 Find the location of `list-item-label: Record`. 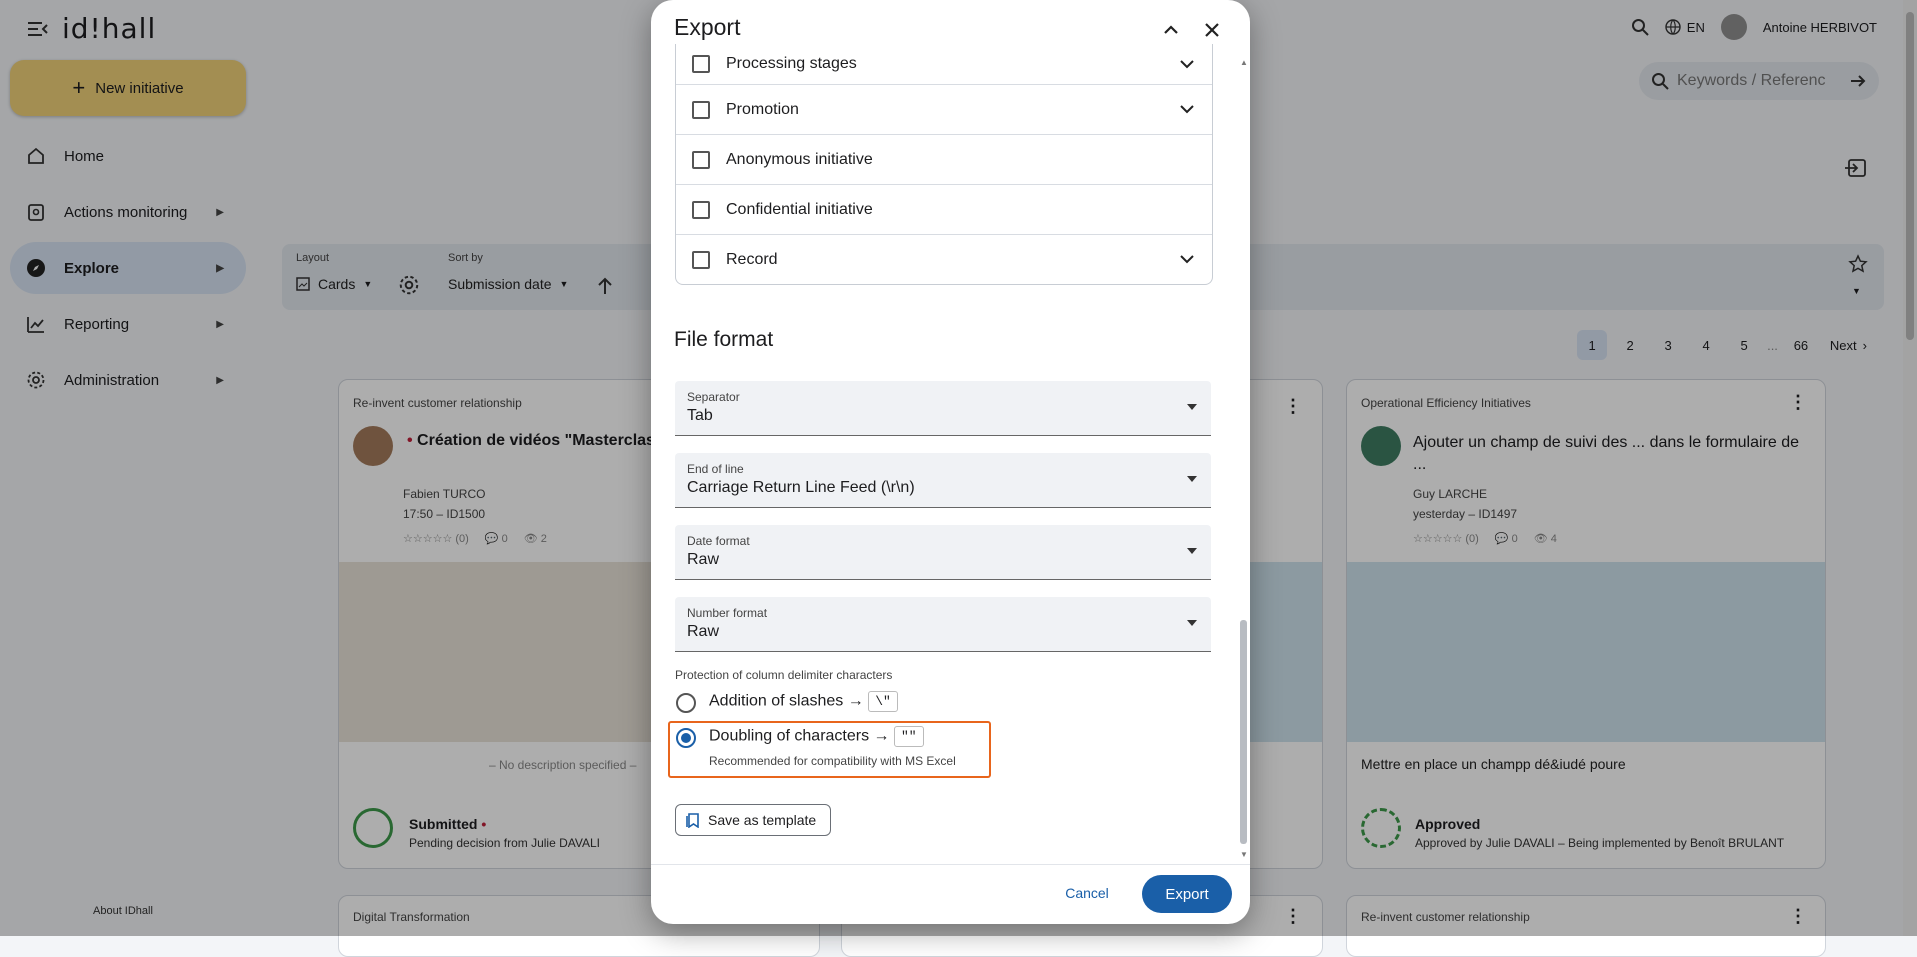

list-item-label: Record is located at coordinates (752, 259).